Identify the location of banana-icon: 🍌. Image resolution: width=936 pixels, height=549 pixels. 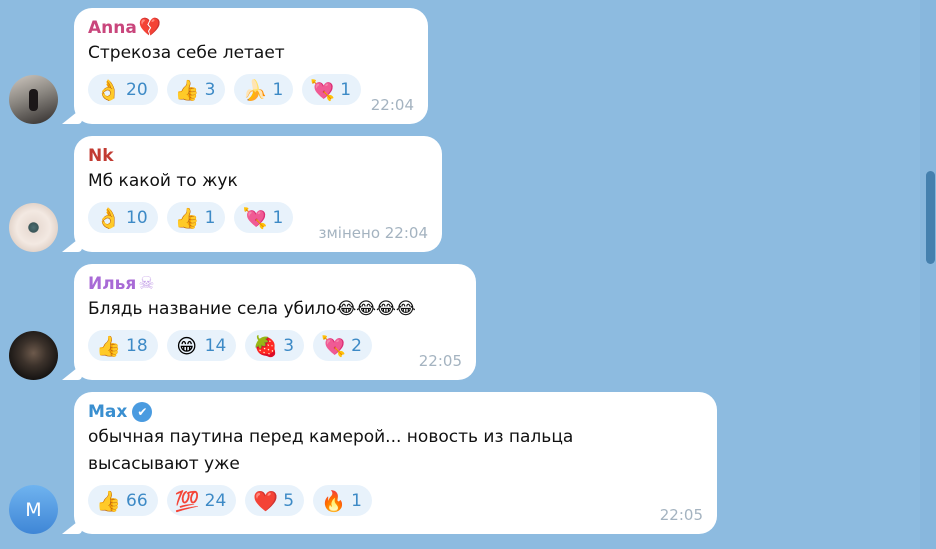
(255, 89).